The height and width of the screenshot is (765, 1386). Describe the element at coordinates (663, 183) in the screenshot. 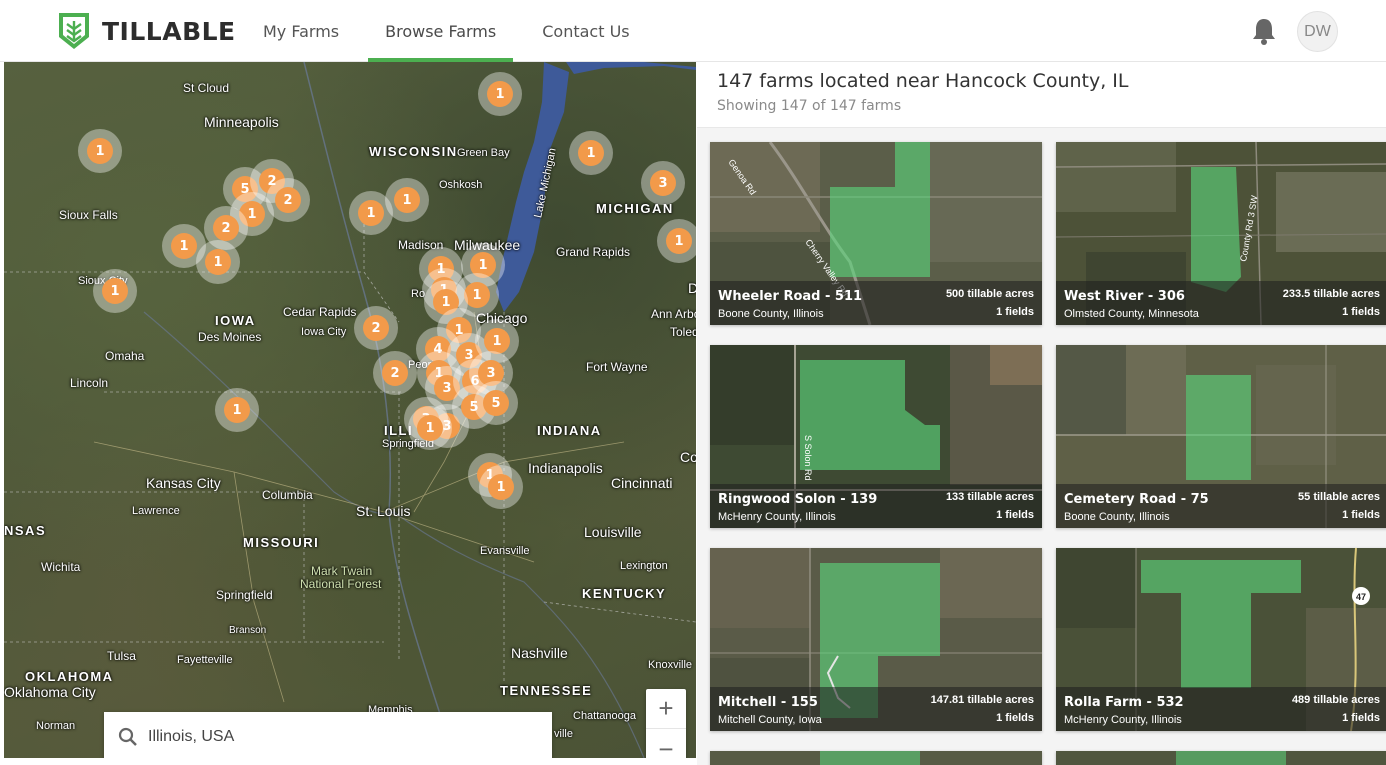

I see `map-cluster: 3` at that location.